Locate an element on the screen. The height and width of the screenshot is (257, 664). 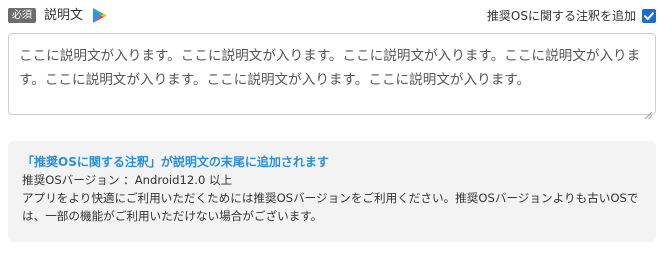
os-version-line: 推奨OSバージョン ：Android12.0 以上 is located at coordinates (127, 180).